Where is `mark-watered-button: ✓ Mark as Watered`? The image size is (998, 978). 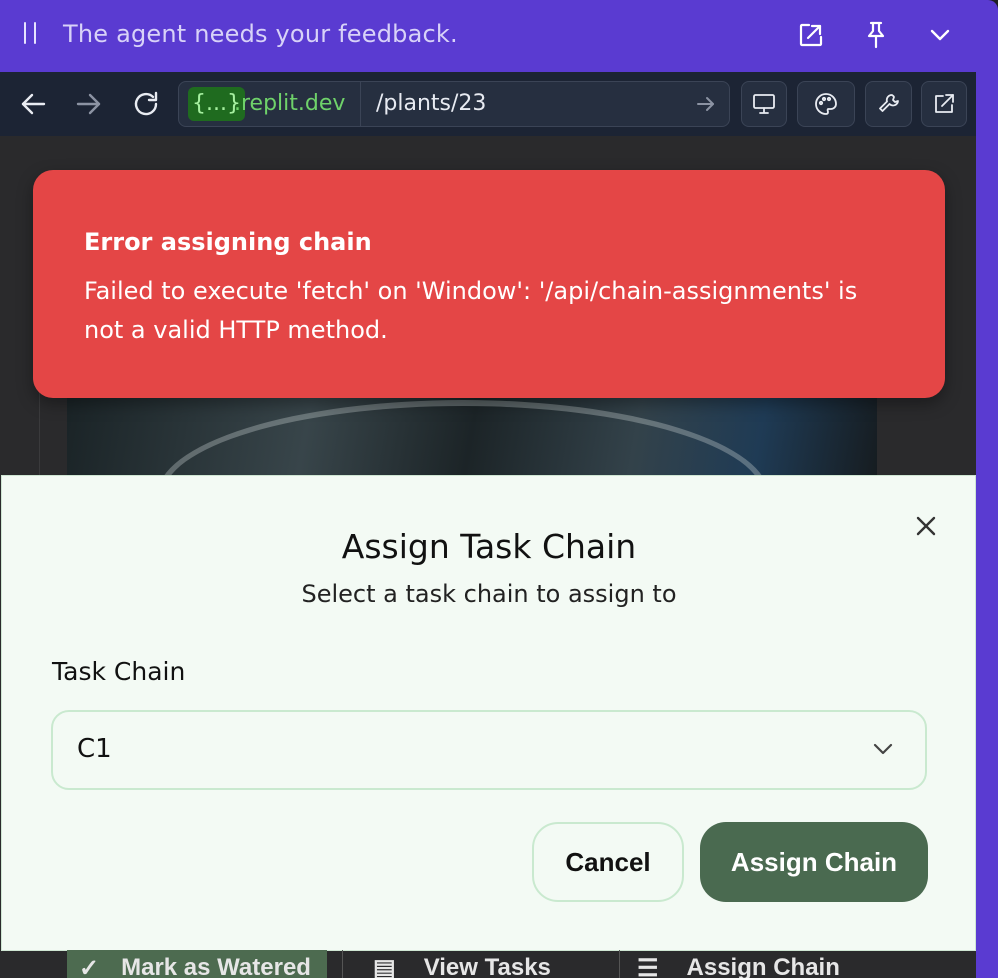 mark-watered-button: ✓ Mark as Watered is located at coordinates (197, 964).